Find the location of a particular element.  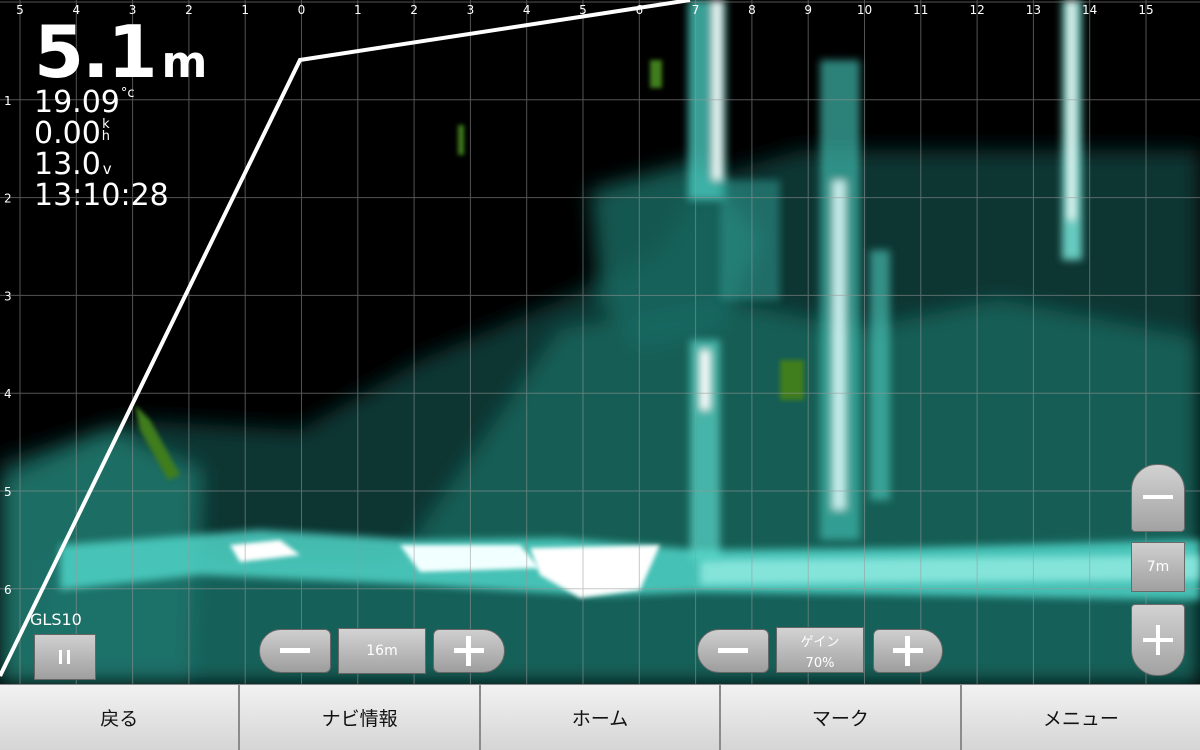

horizontal-scale-label: 4 is located at coordinates (527, 10).